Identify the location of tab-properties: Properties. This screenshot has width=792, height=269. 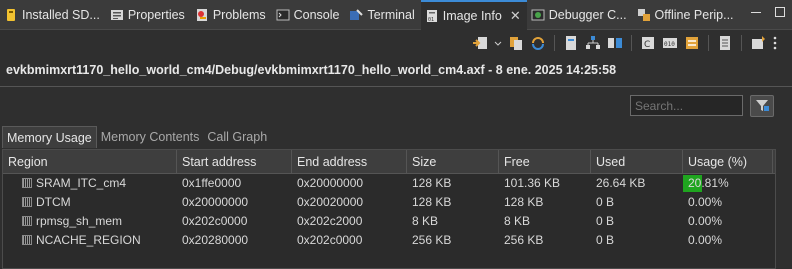
(148, 15).